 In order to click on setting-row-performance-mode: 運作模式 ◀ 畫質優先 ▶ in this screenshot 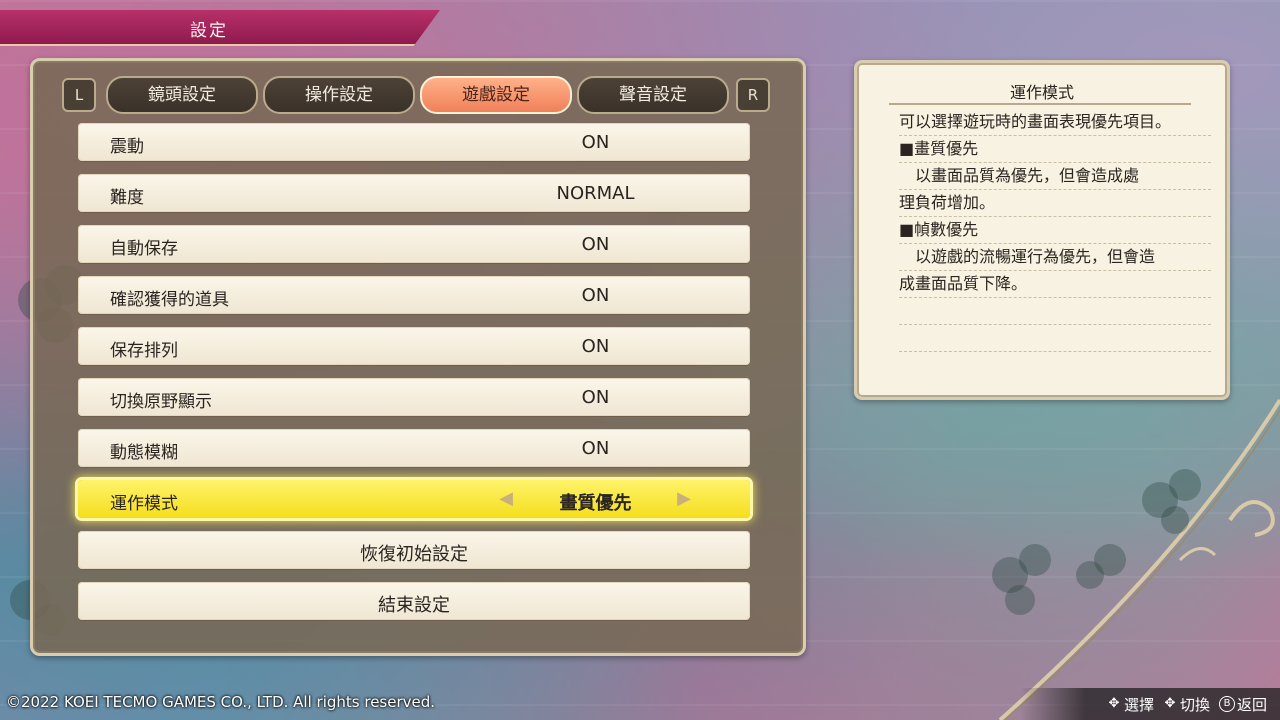, I will do `click(414, 499)`.